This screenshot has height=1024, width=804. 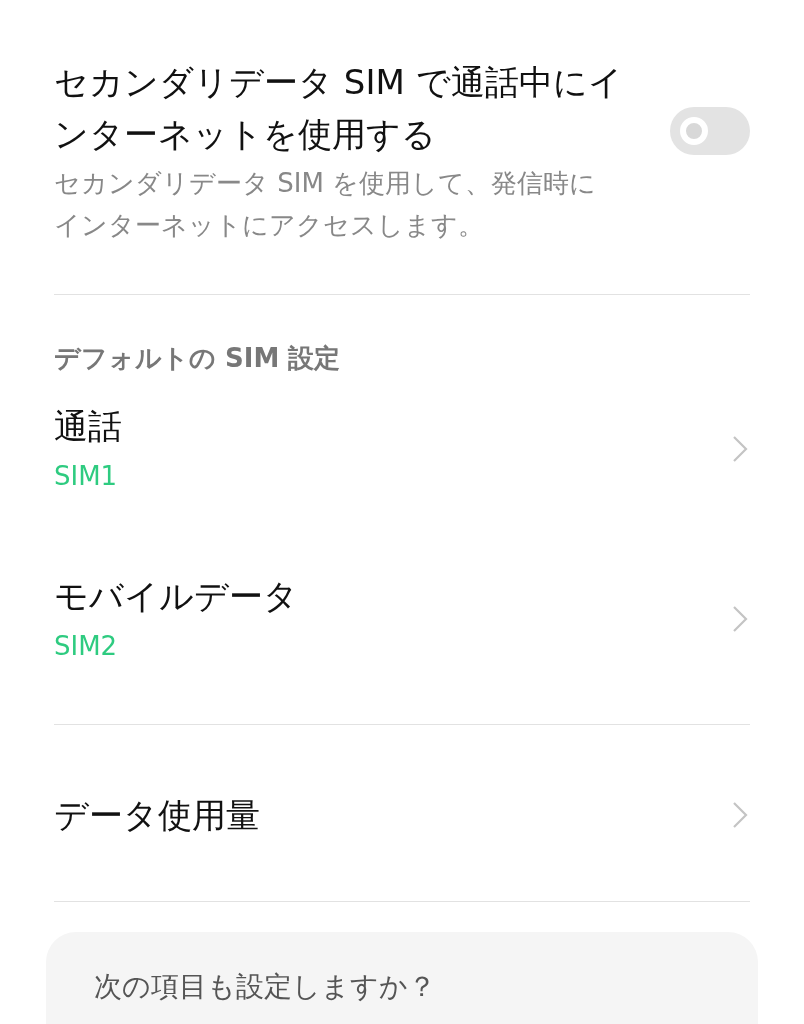 I want to click on setting-title: セカンダリデータ SIM で通話中にインターネットを使用する, so click(x=339, y=108).